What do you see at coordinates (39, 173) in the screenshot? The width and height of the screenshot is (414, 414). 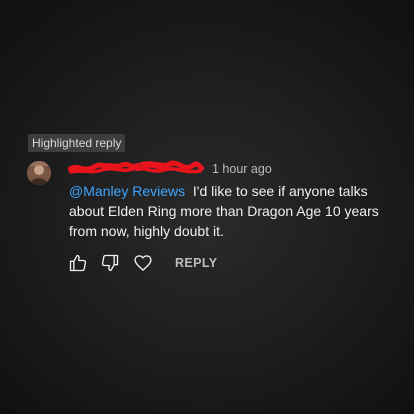 I see `avatar` at bounding box center [39, 173].